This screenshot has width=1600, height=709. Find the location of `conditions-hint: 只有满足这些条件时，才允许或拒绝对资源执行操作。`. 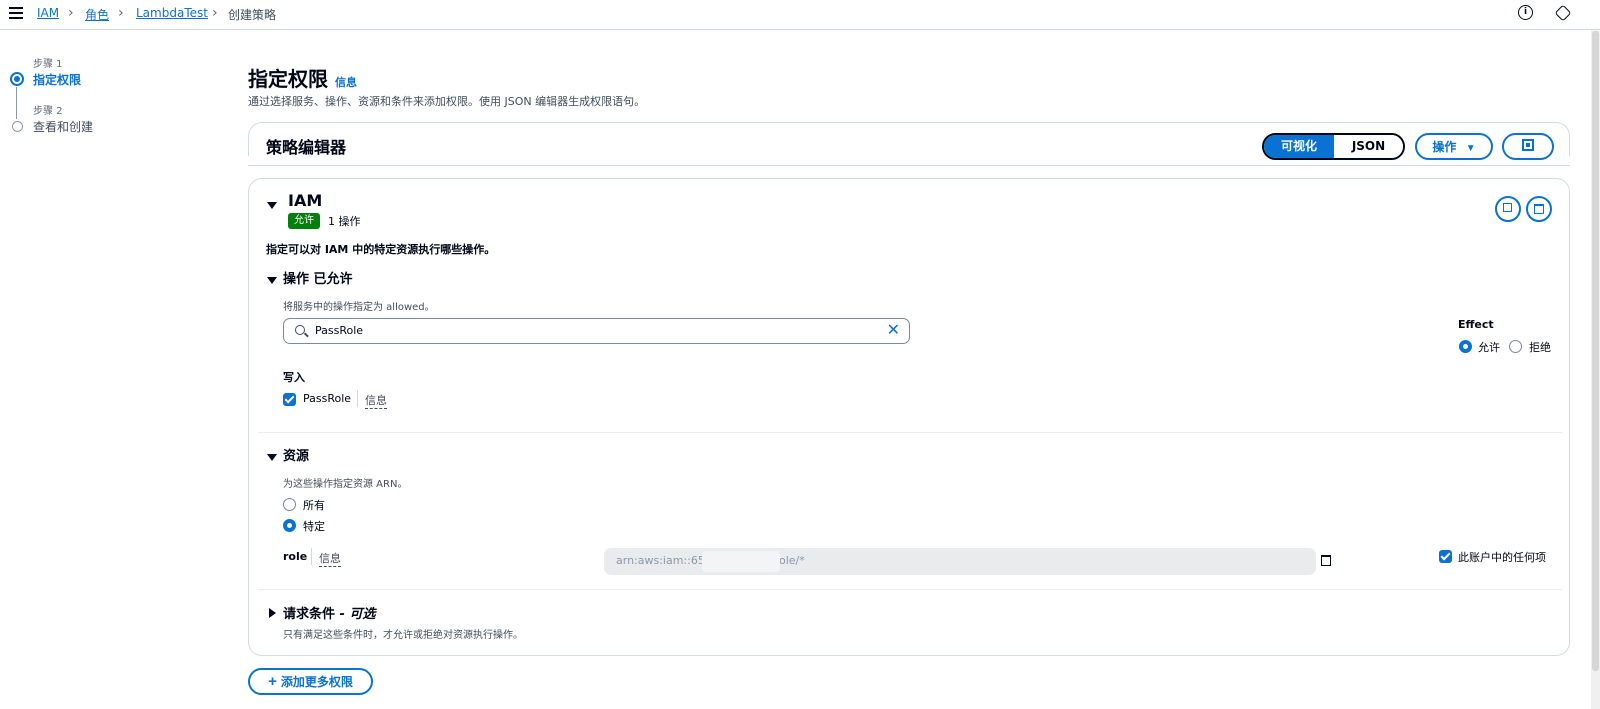

conditions-hint: 只有满足这些条件时，才允许或拒绝对资源执行操作。 is located at coordinates (403, 635).